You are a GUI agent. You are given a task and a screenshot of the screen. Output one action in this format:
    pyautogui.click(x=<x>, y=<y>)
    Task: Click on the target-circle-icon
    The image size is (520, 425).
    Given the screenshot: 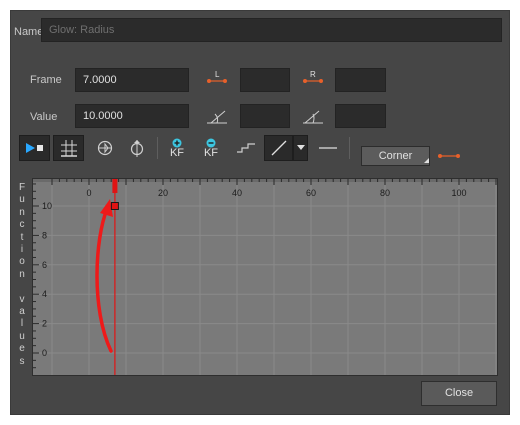 What is the action you would take?
    pyautogui.click(x=105, y=148)
    